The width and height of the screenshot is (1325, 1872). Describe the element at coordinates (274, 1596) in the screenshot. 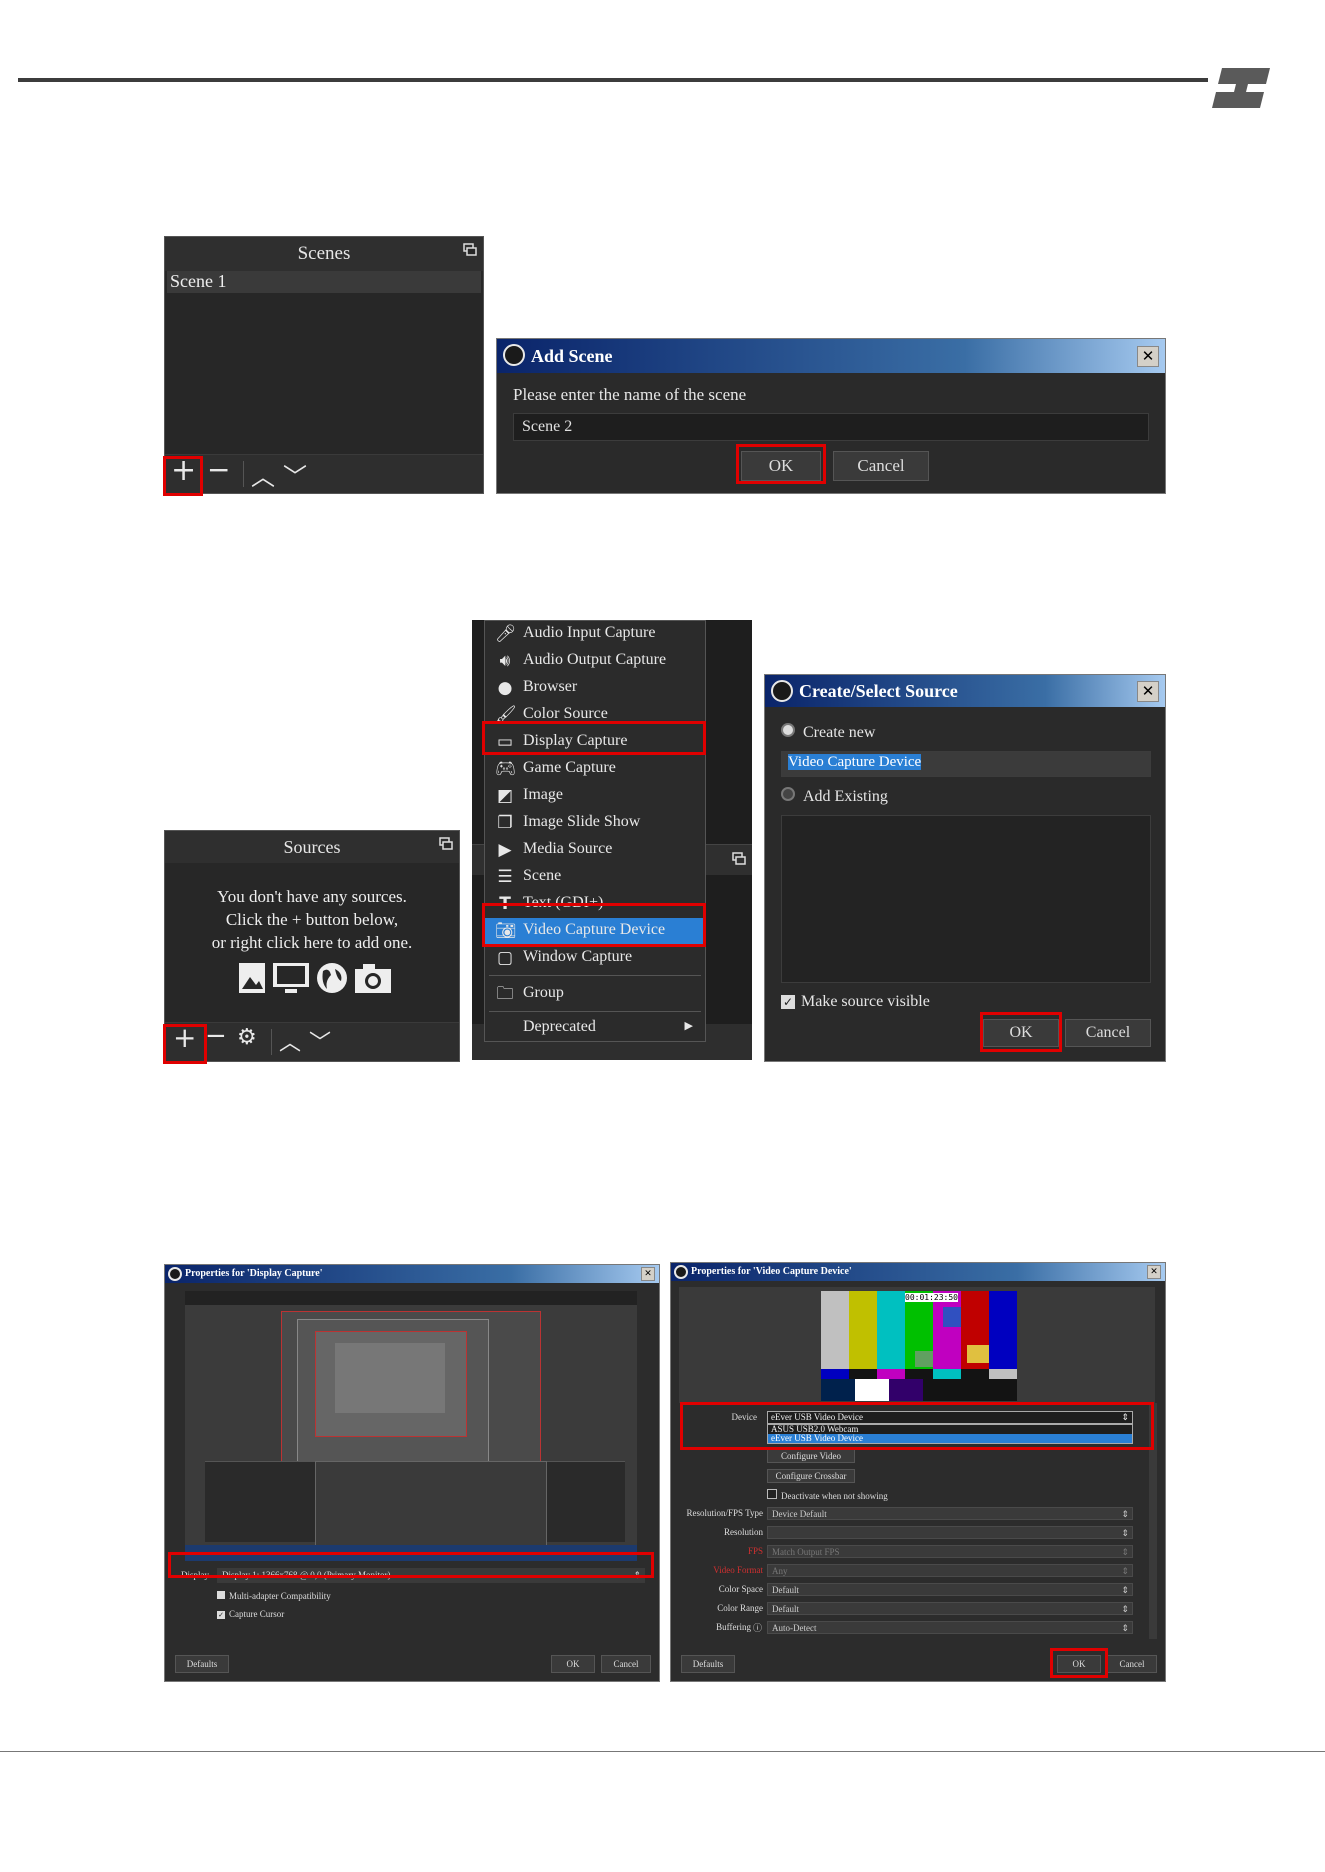

I see `multi-adapter-checkbox: Multi-adapter Compatibility` at that location.